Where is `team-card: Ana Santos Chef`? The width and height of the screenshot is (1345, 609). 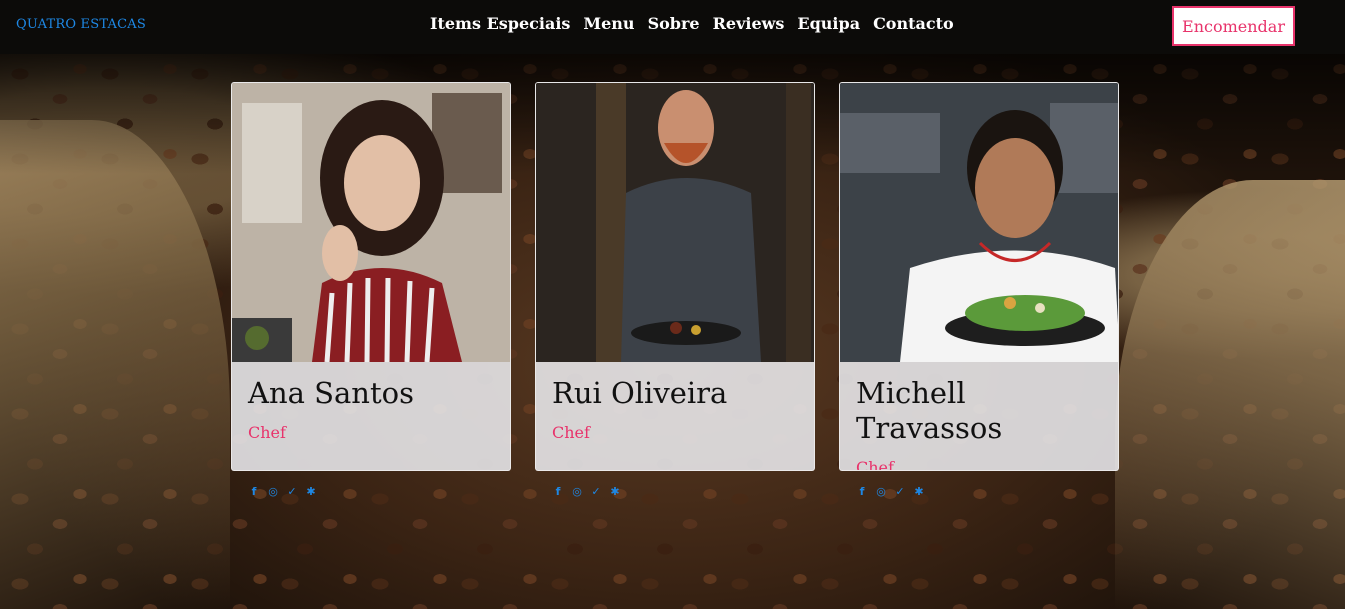 team-card: Ana Santos Chef is located at coordinates (371, 276).